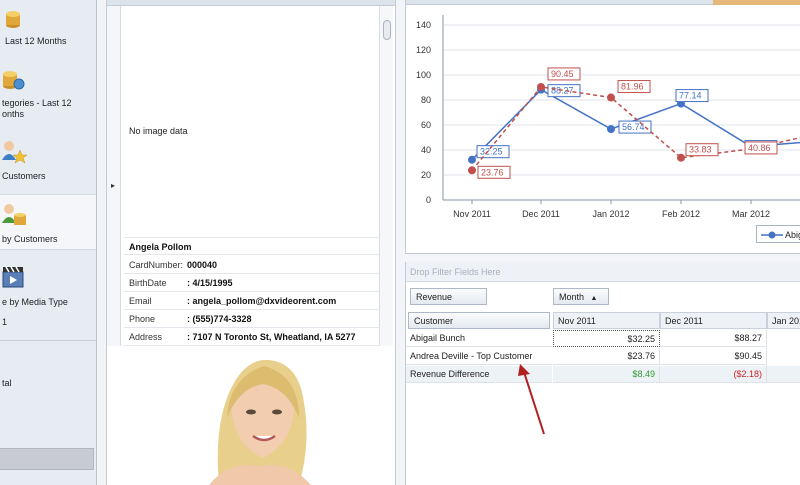 Image resolution: width=800 pixels, height=485 pixels. I want to click on card-number-row: CardNumber: 000040, so click(252, 265).